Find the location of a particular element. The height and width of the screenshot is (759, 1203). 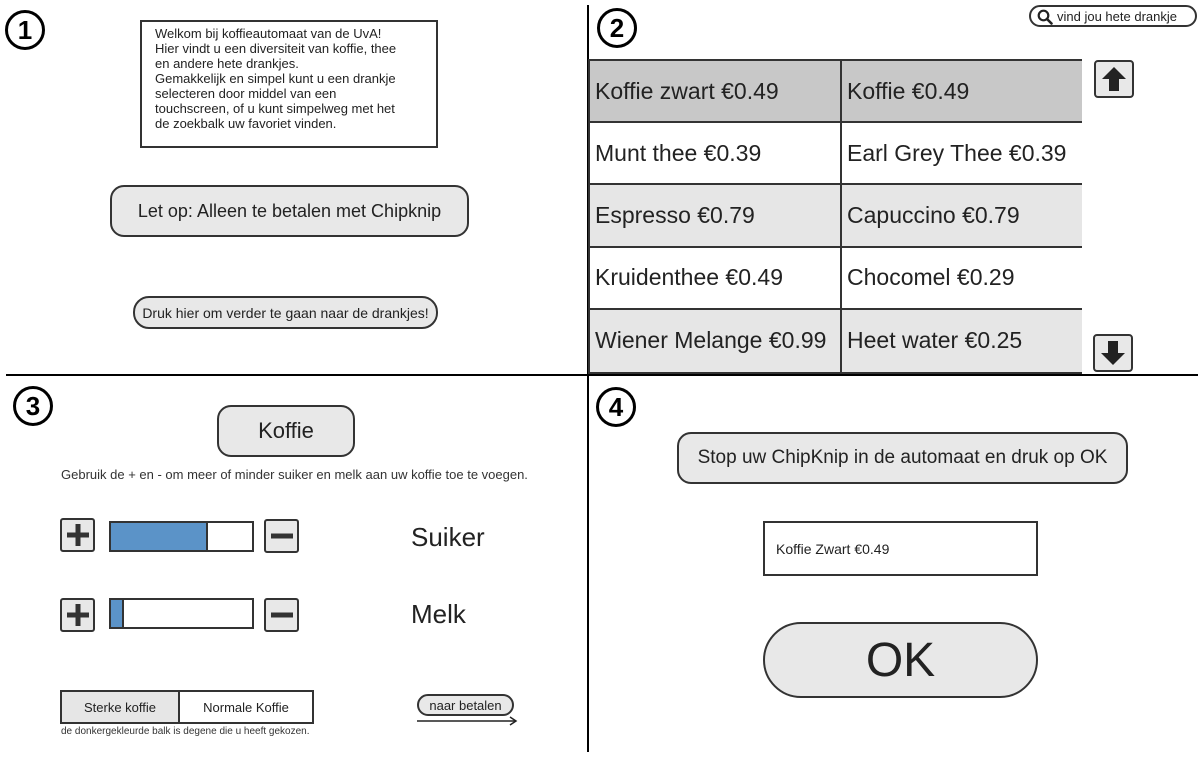

welcome-line: selecteren door middel van een is located at coordinates (246, 93).